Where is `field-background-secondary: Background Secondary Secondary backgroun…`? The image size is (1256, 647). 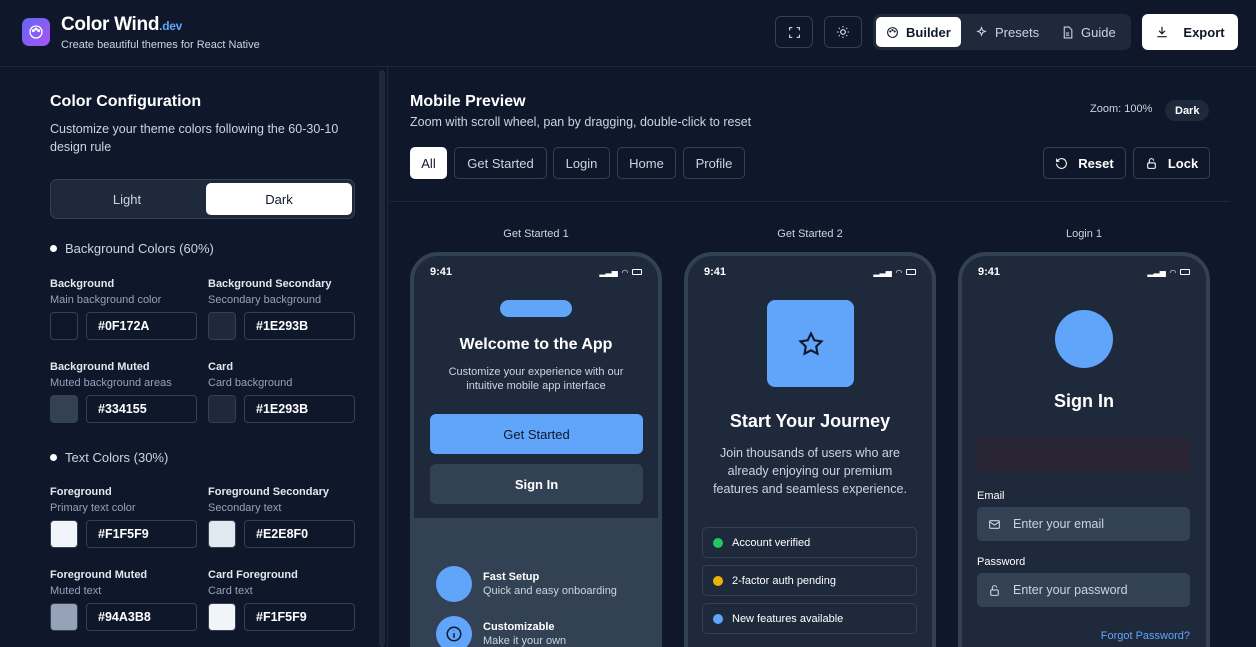
field-background-secondary: Background Secondary Secondary backgroun… is located at coordinates (283, 309).